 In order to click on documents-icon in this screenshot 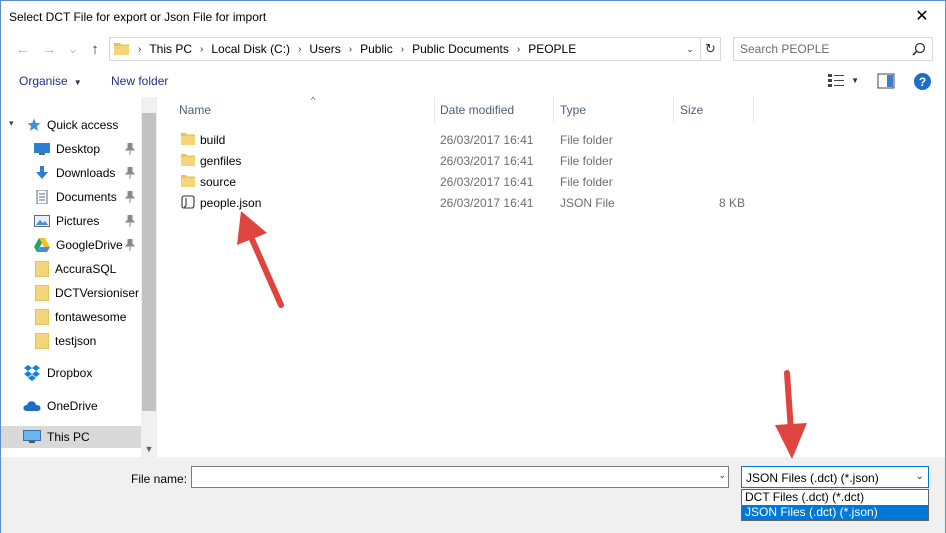, I will do `click(42, 197)`.